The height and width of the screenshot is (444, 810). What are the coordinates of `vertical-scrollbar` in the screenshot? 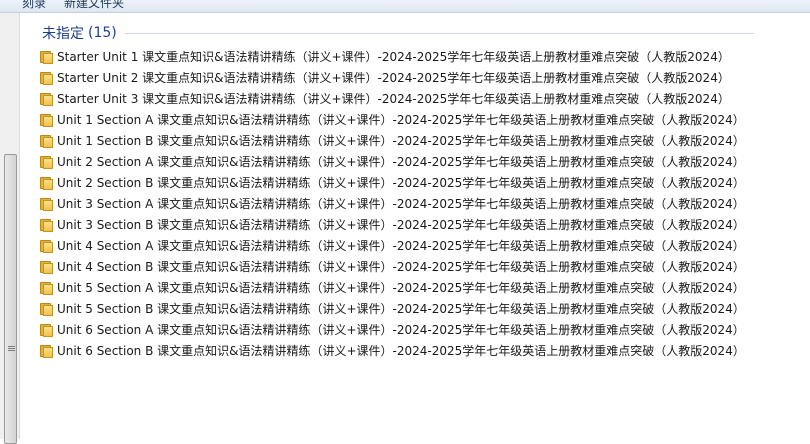 It's located at (10, 228).